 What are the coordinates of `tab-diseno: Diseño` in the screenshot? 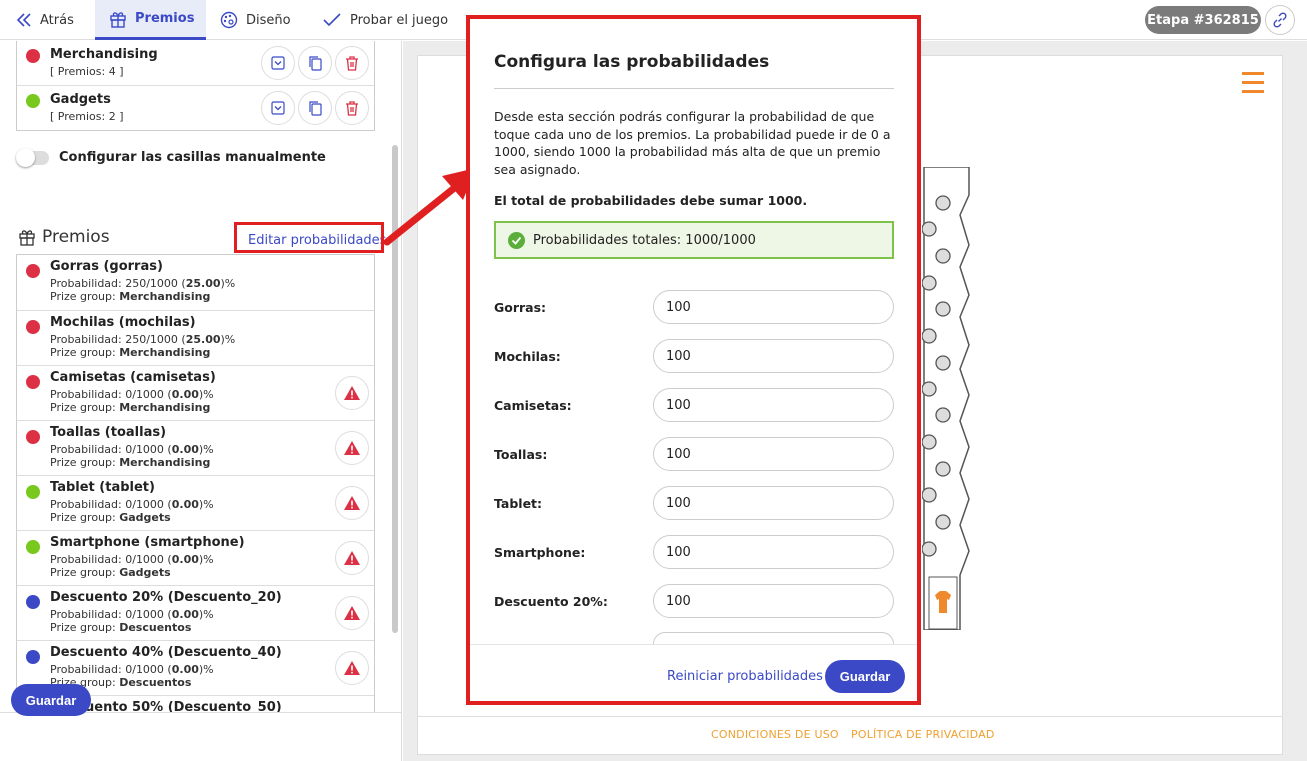 It's located at (255, 20).